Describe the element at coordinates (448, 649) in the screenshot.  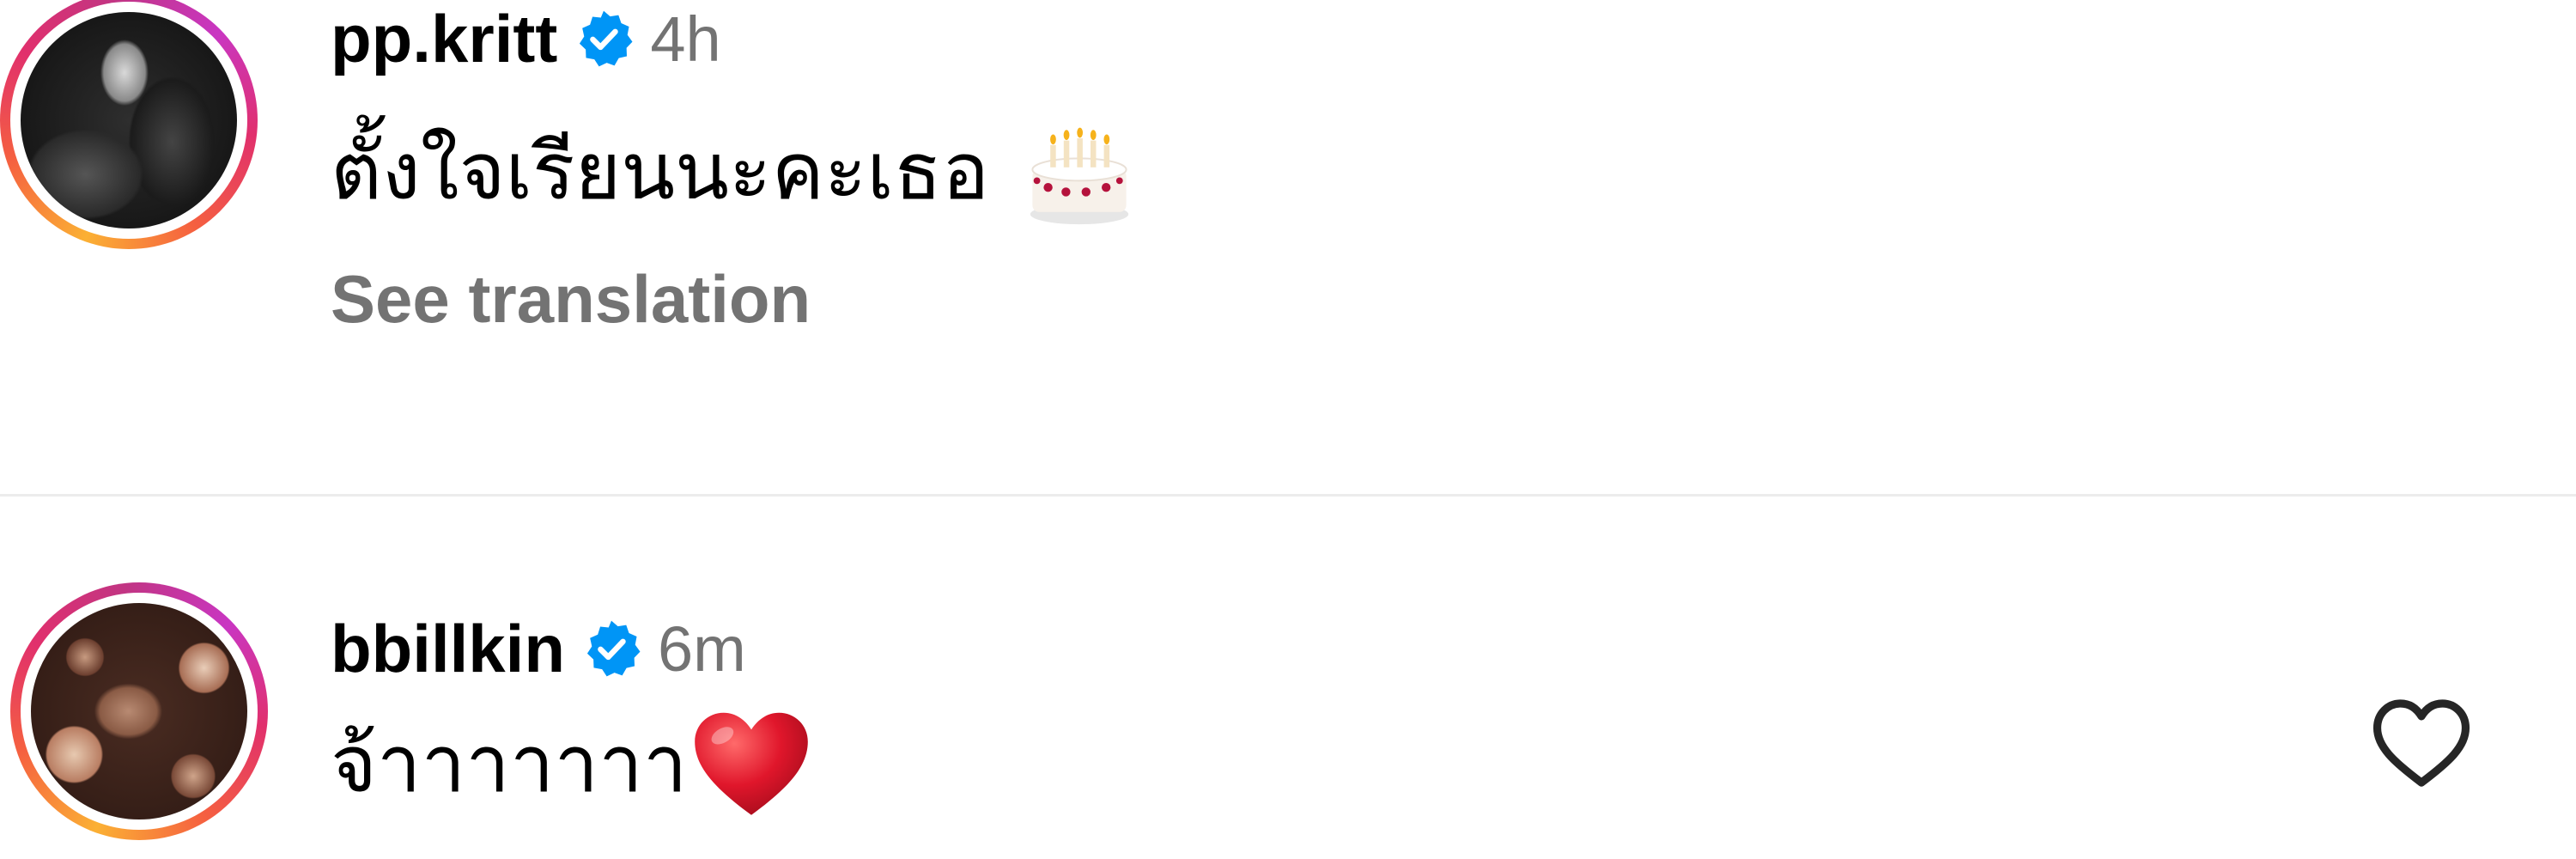
I see `username: bbillkin` at that location.